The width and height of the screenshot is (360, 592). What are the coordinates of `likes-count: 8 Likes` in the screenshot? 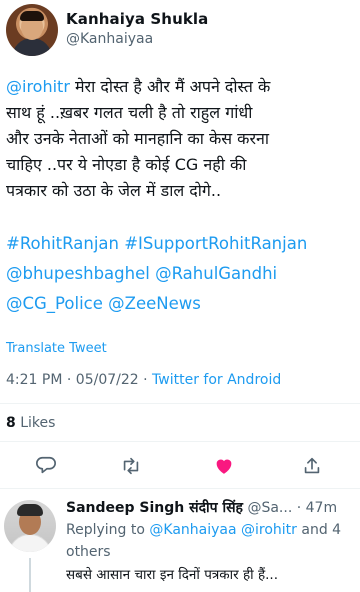 It's located at (30, 423).